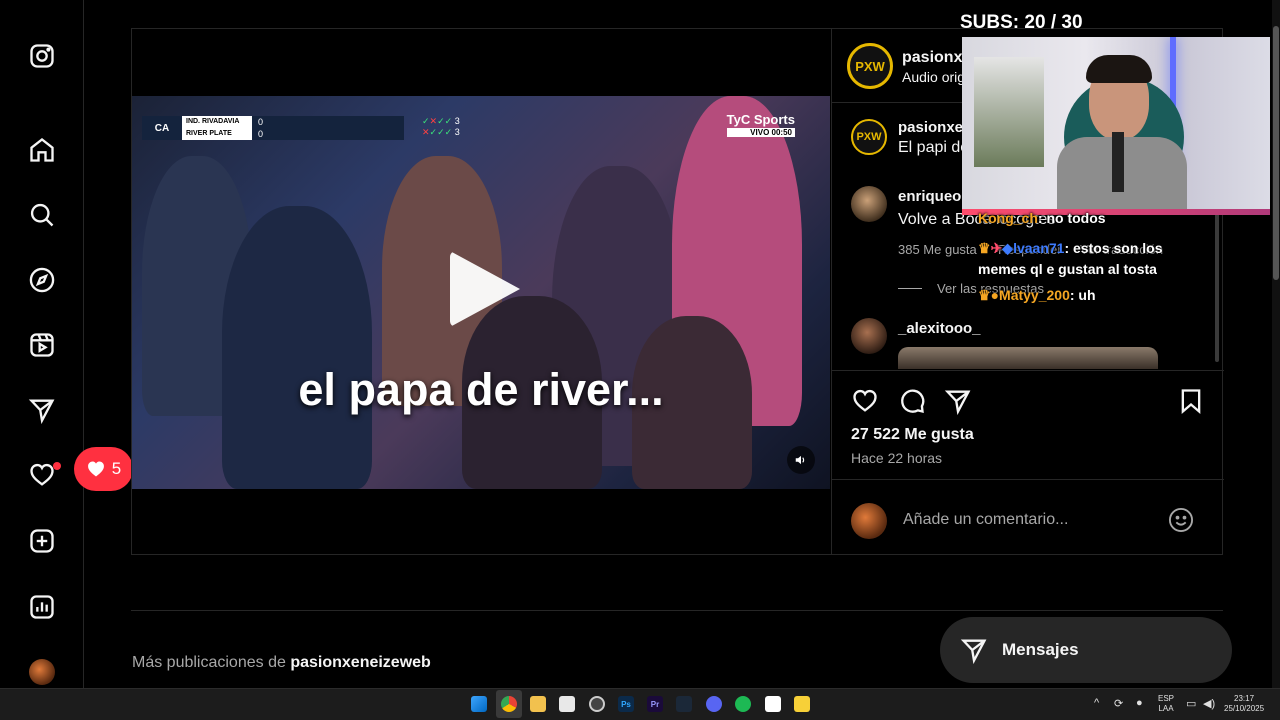 Image resolution: width=1280 pixels, height=720 pixels. Describe the element at coordinates (929, 196) in the screenshot. I see `comment-username: enriqueo` at that location.